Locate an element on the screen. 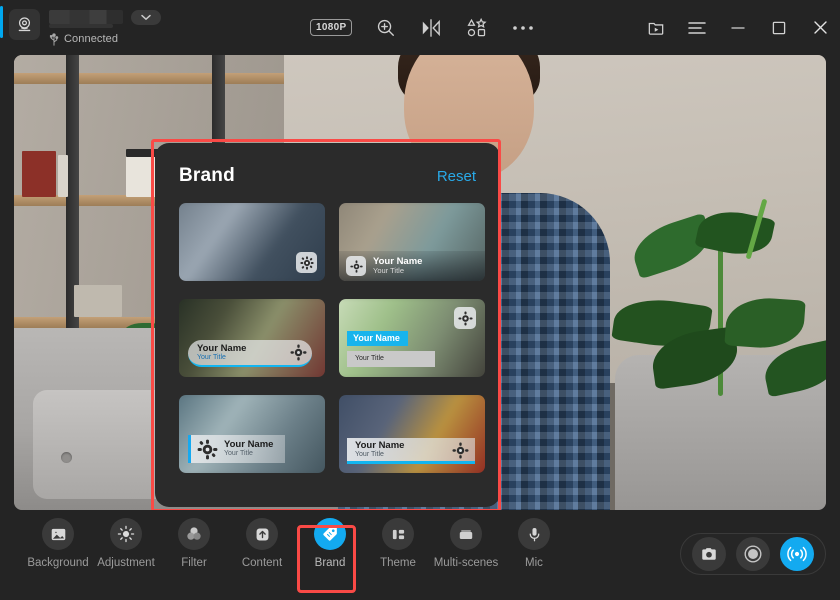 This screenshot has width=840, height=600. brand-template-3: Your Name Your Title is located at coordinates (252, 338).